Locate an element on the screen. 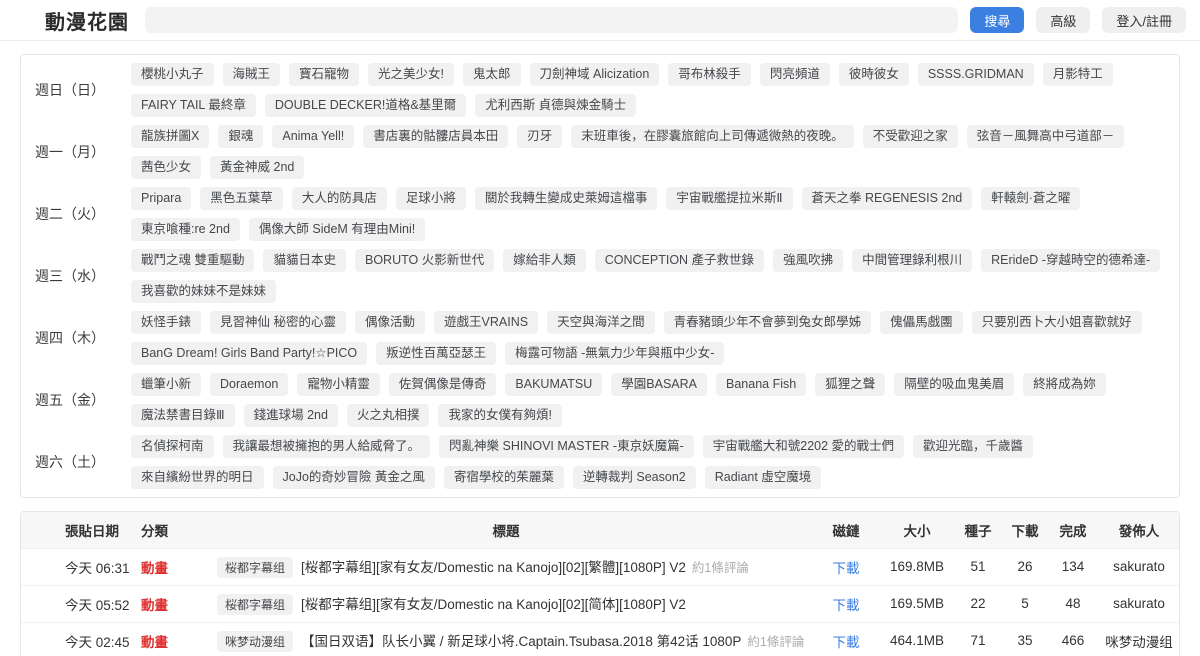 This screenshot has width=1200, height=656. show-tag: 來自繽紛世界的明日 is located at coordinates (197, 477).